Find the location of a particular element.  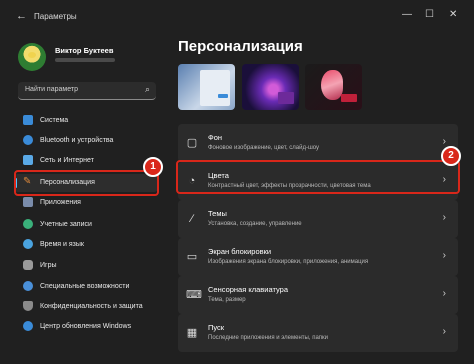

sidebar-item-accessibility: Специальные возможности is located at coordinates (86, 287).